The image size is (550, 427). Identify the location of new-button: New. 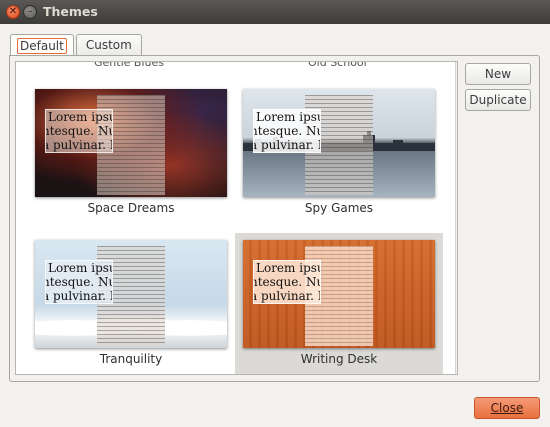
(498, 74).